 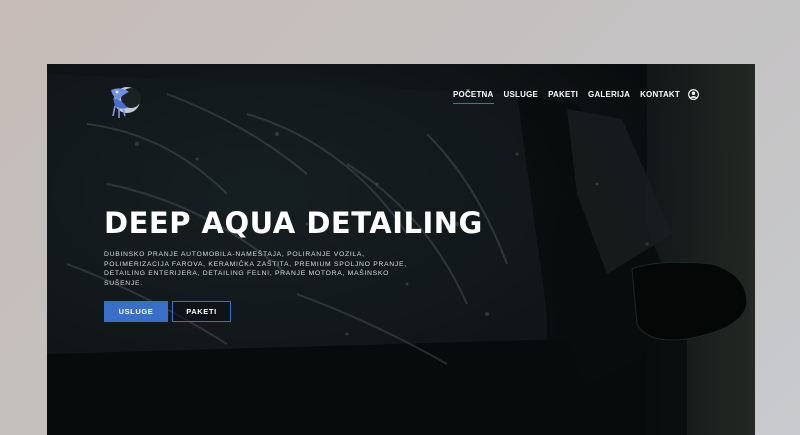 I want to click on nav-usluge: USLUGE, so click(x=521, y=94).